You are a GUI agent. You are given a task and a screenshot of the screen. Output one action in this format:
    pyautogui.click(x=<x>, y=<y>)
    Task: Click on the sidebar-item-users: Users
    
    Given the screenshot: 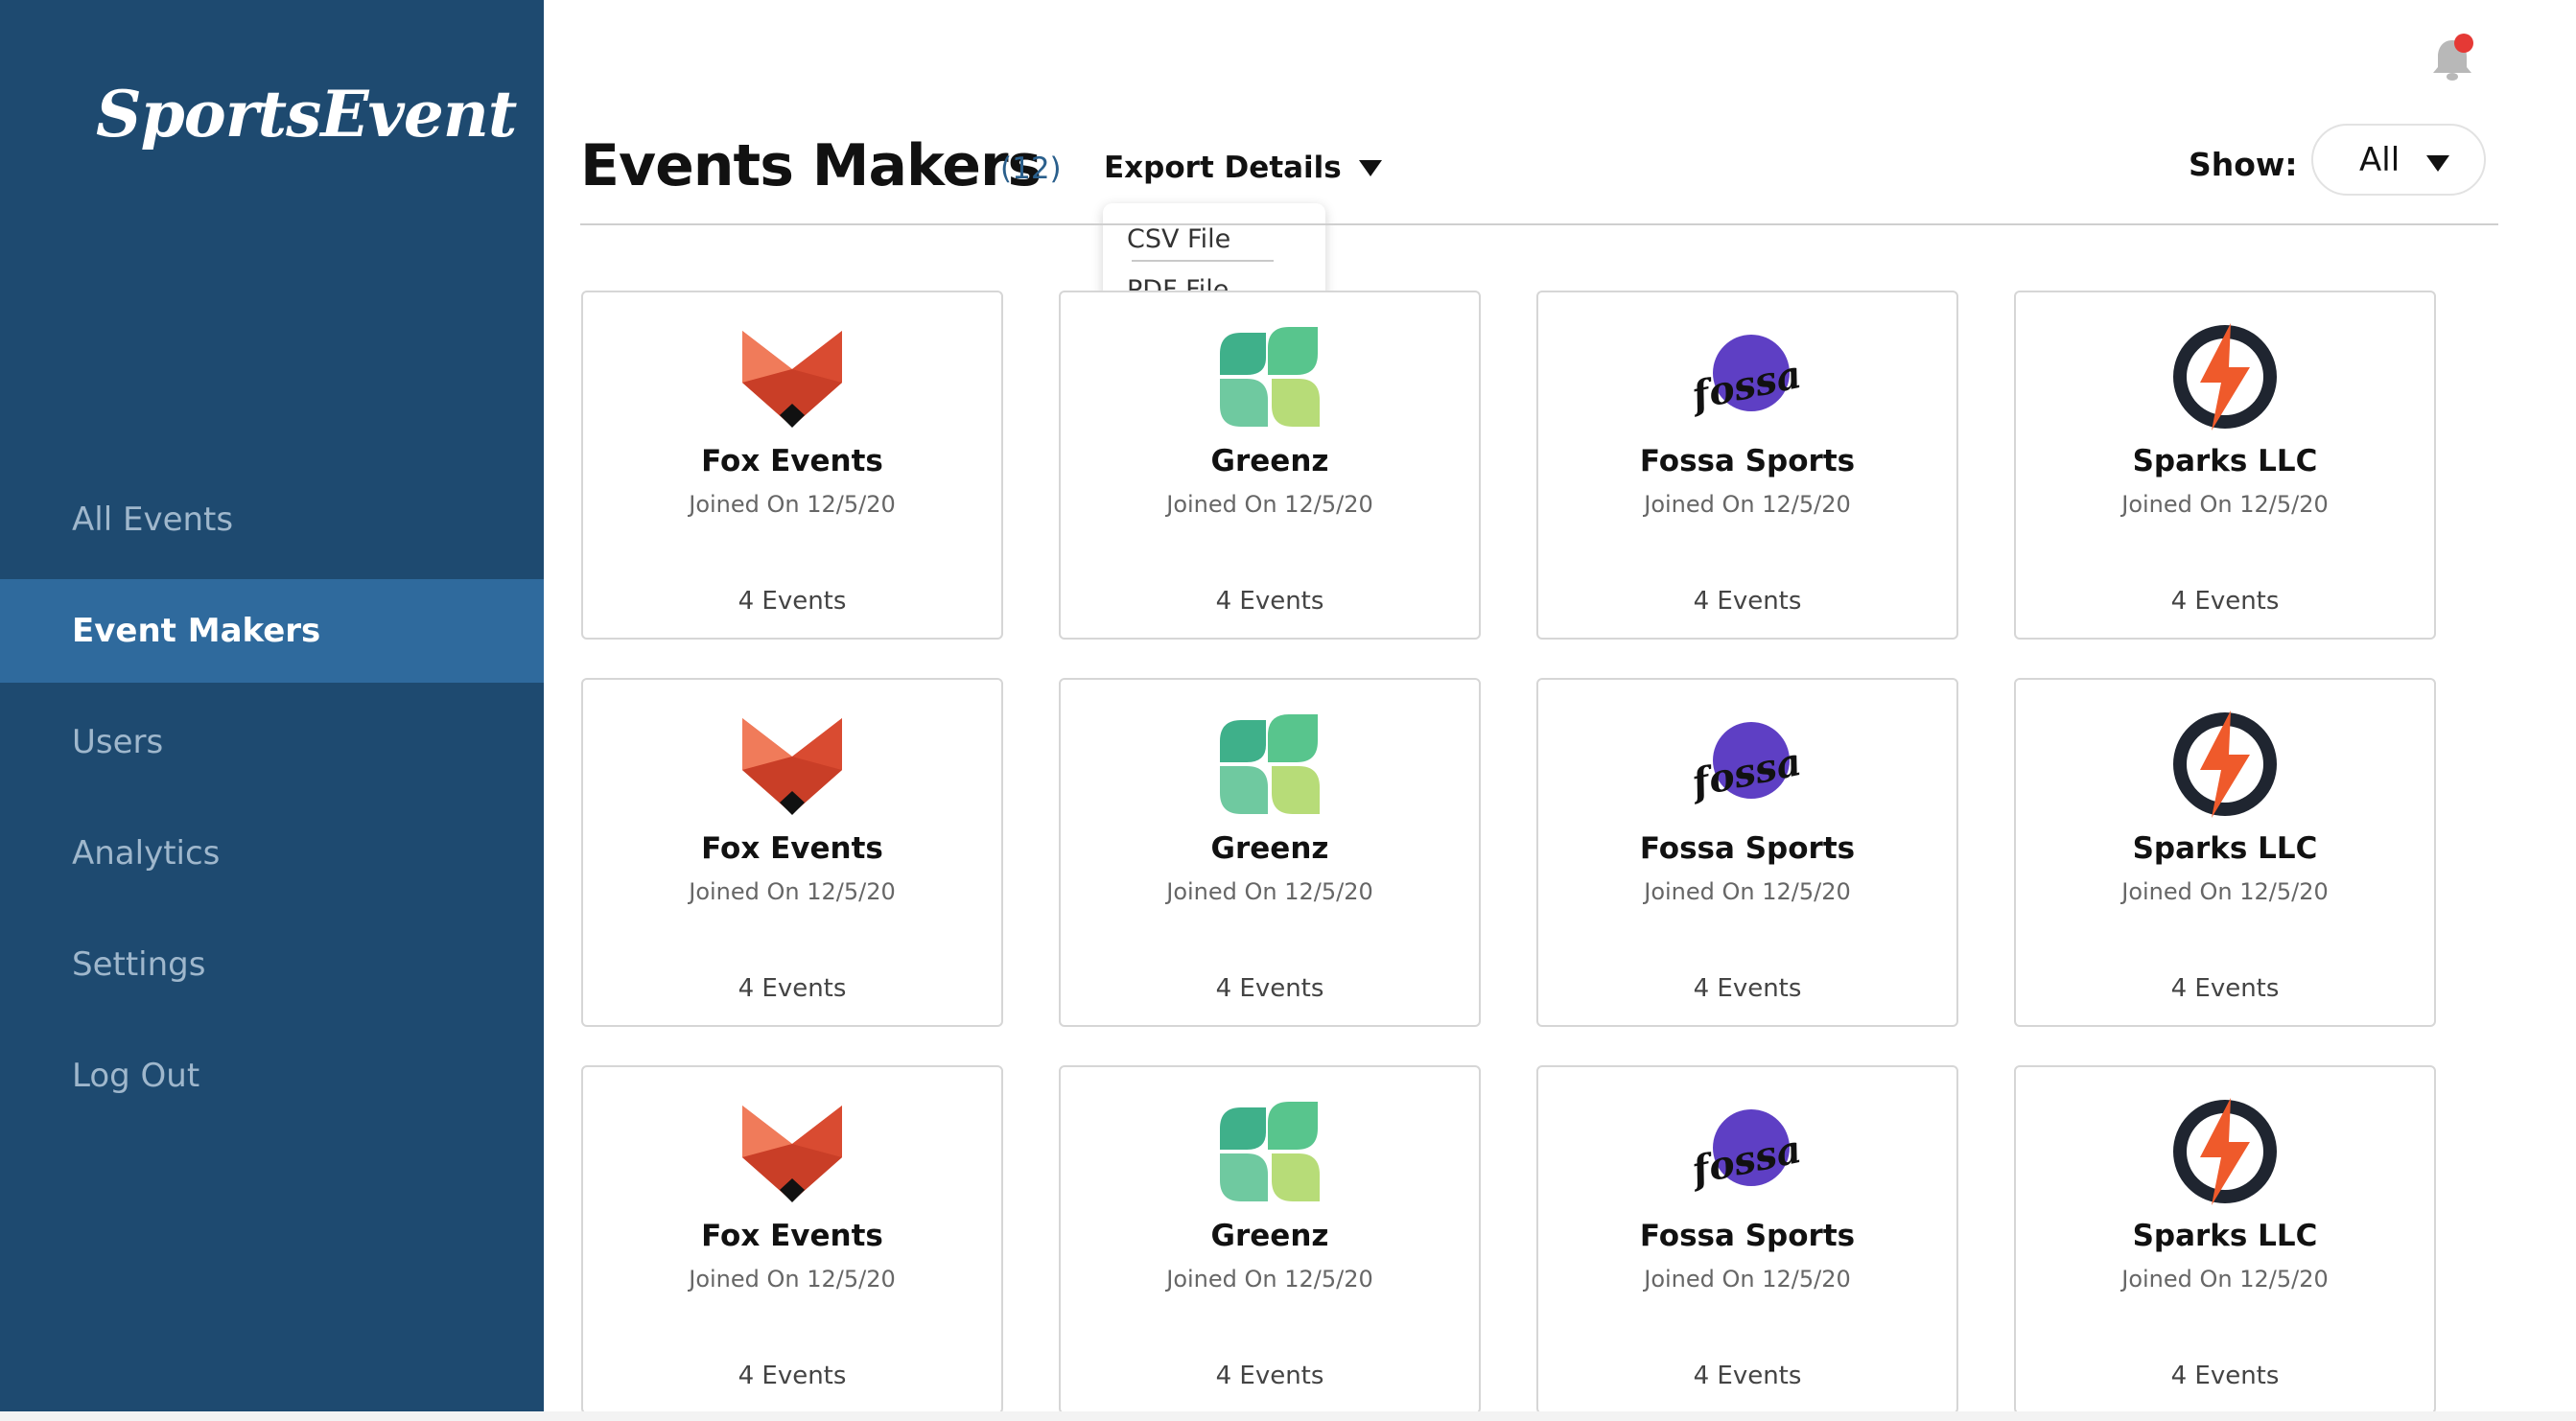 What is the action you would take?
    pyautogui.click(x=272, y=742)
    